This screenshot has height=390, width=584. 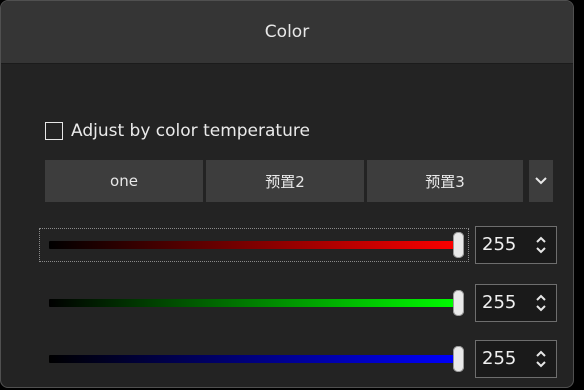 I want to click on blue-slider-handle, so click(x=458, y=359).